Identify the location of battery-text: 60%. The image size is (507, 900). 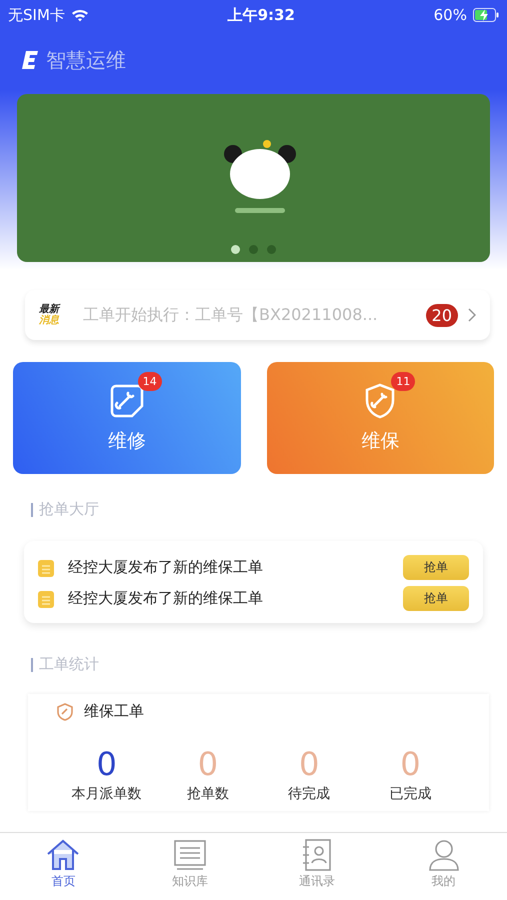
(450, 15).